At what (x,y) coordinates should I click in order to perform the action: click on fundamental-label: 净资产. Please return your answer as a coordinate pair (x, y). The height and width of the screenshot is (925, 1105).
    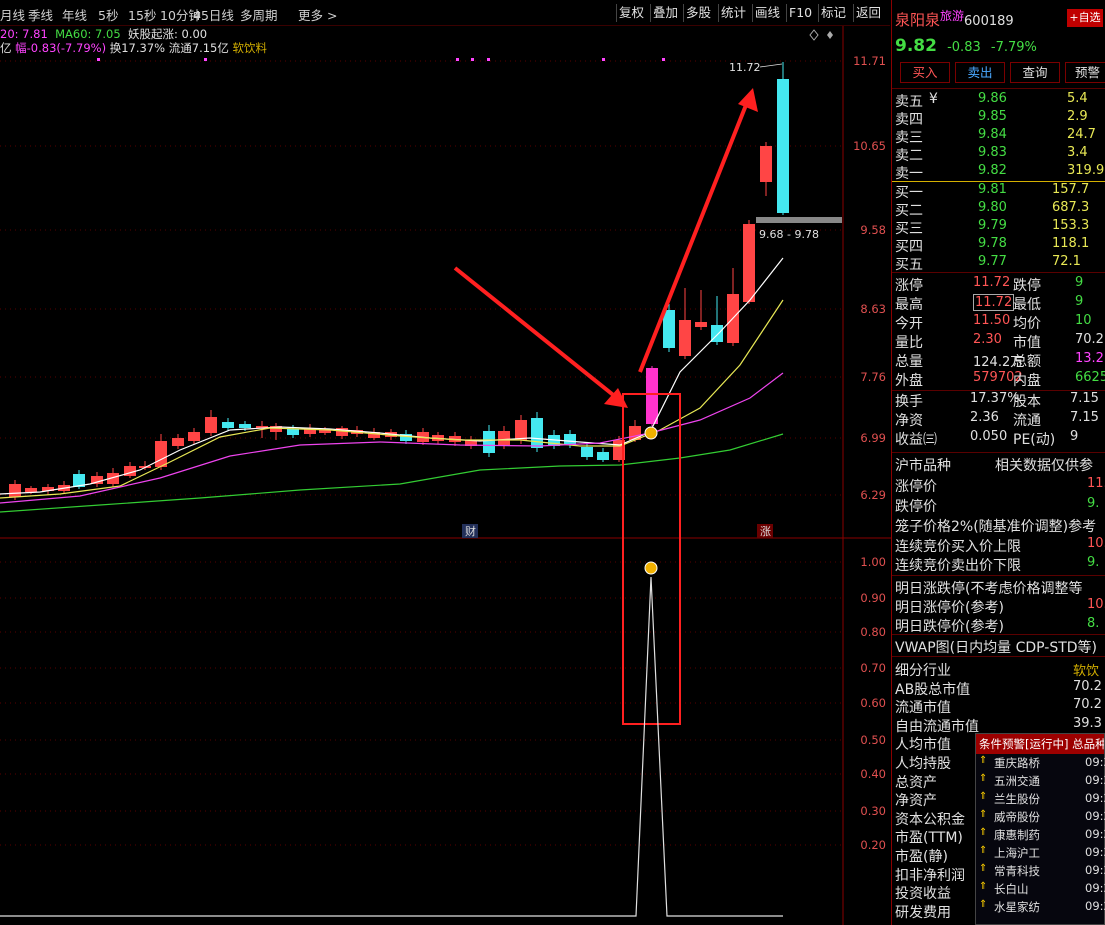
    Looking at the image, I should click on (916, 801).